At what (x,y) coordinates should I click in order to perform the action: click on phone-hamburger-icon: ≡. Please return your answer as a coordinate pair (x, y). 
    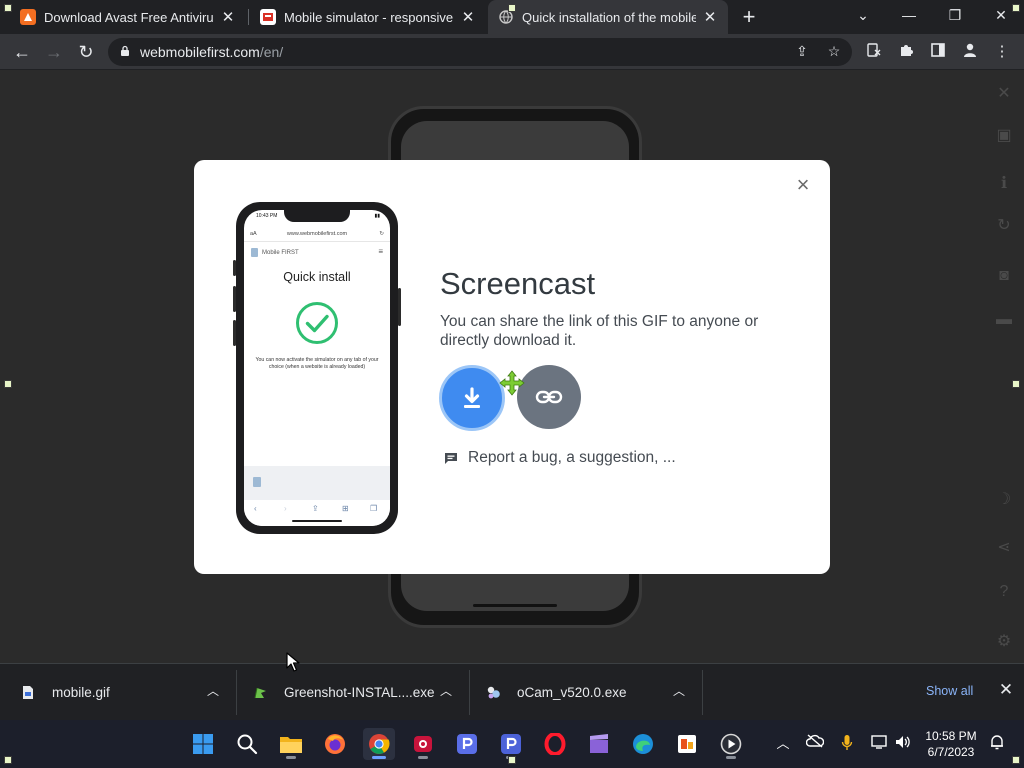
    Looking at the image, I should click on (380, 251).